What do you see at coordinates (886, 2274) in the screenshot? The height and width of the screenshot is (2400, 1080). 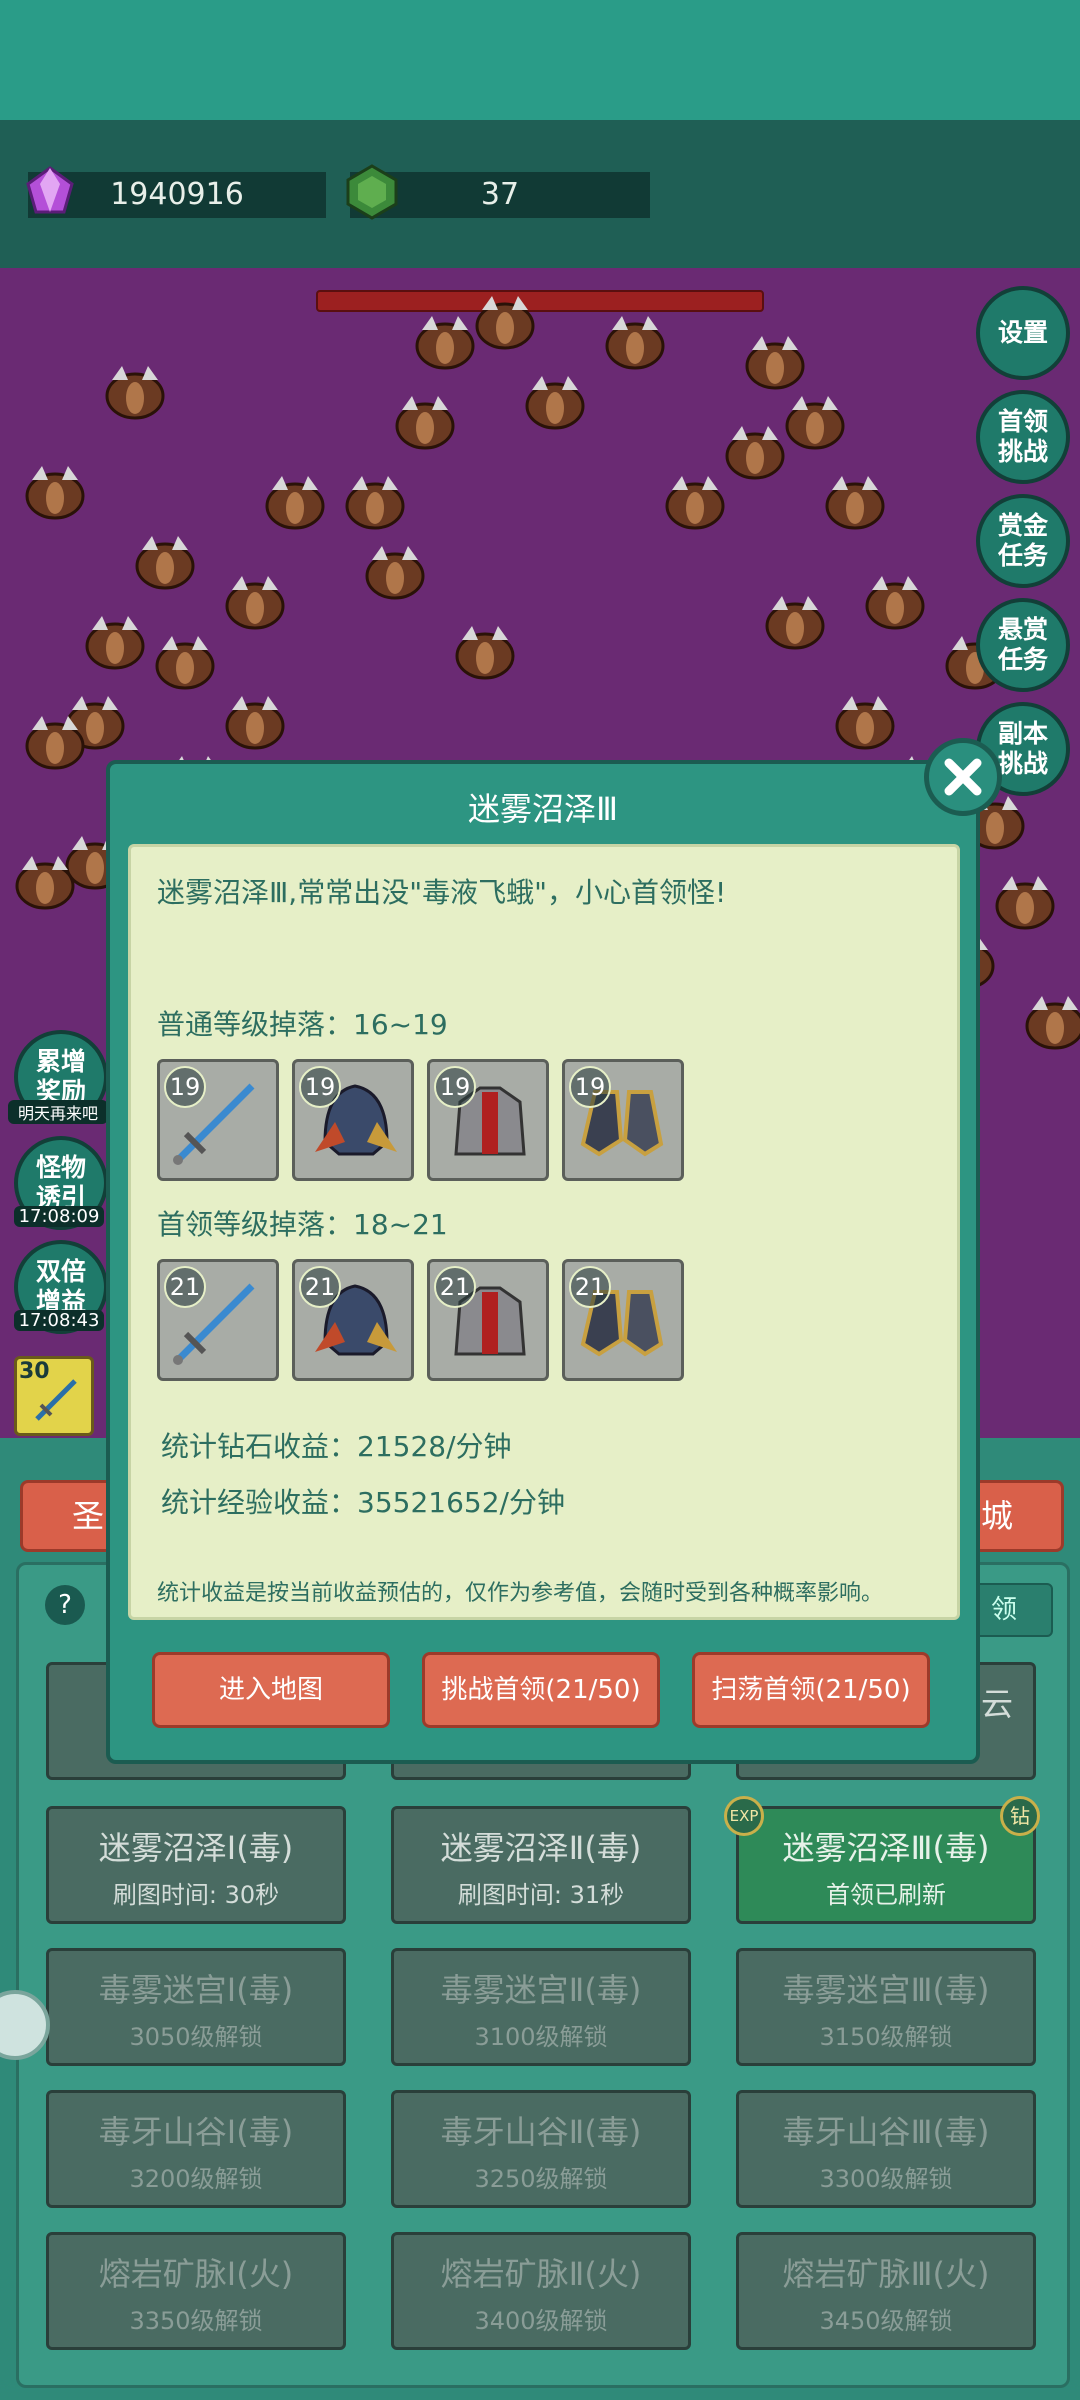 I see `dungeon-title: 熔岩矿脉Ⅲ(火)` at bounding box center [886, 2274].